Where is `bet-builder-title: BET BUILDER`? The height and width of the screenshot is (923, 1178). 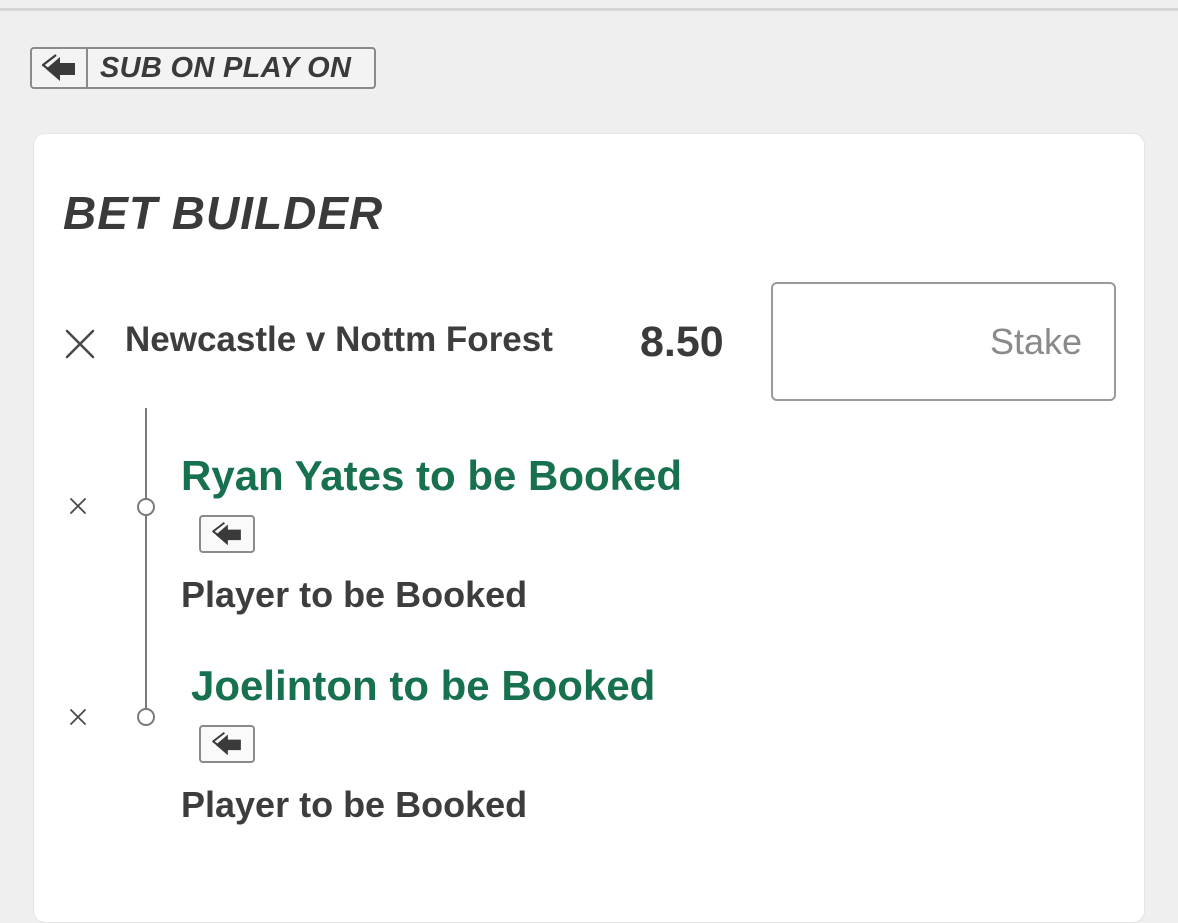
bet-builder-title: BET BUILDER is located at coordinates (223, 213).